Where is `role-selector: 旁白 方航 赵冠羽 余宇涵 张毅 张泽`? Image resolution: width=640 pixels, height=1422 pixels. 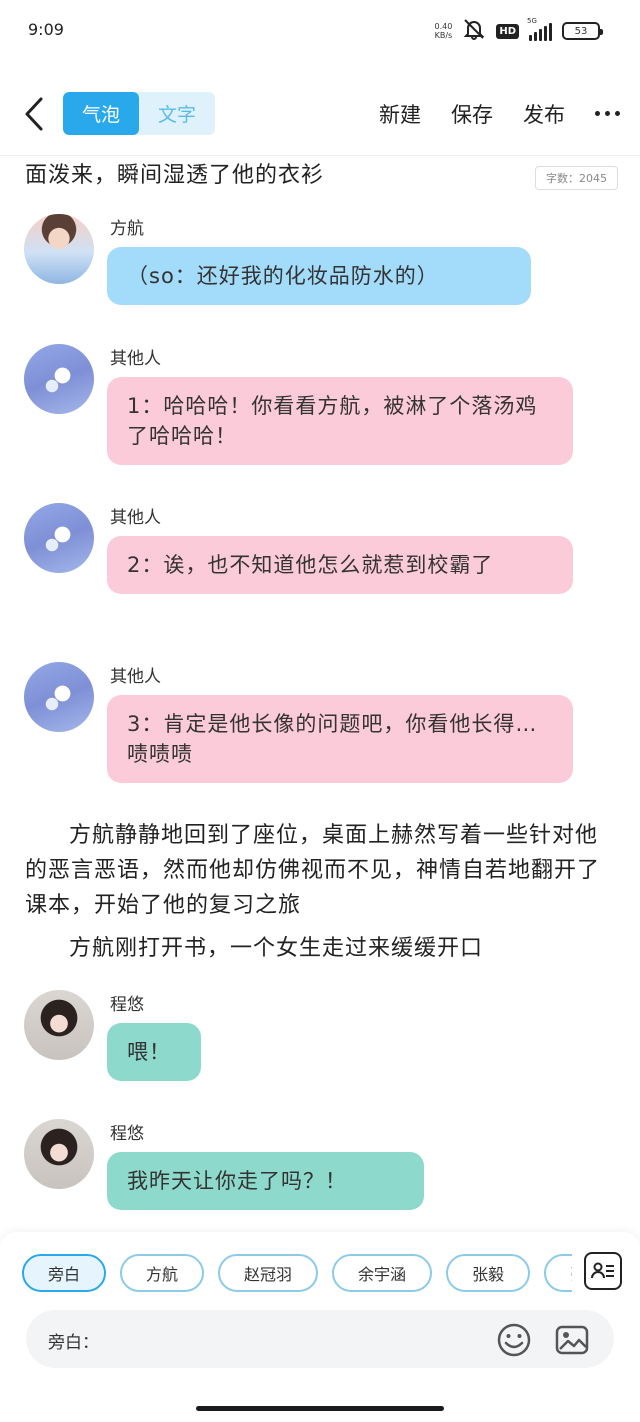 role-selector: 旁白 方航 赵冠羽 余宇涵 张毅 张泽 is located at coordinates (297, 1273).